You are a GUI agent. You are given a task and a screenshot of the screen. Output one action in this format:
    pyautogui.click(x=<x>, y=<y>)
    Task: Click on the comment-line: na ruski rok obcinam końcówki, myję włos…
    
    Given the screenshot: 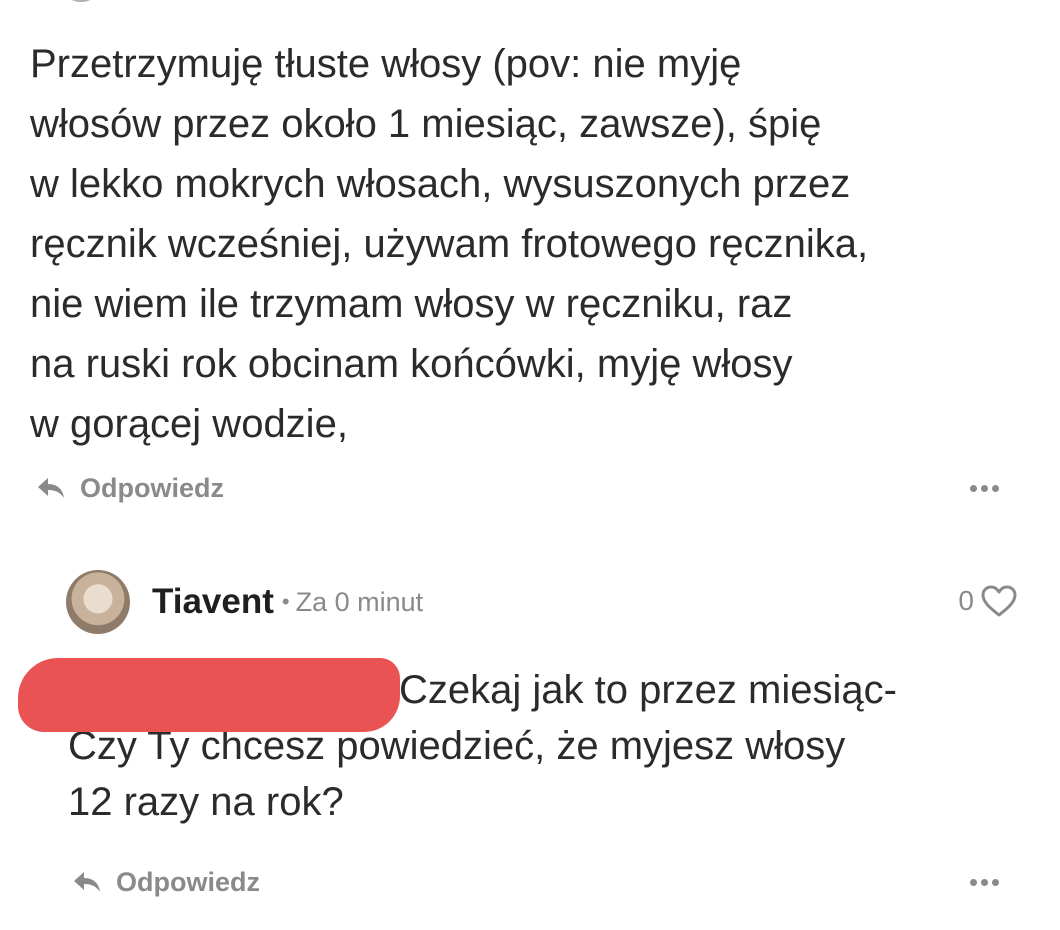 What is the action you would take?
    pyautogui.click(x=411, y=364)
    